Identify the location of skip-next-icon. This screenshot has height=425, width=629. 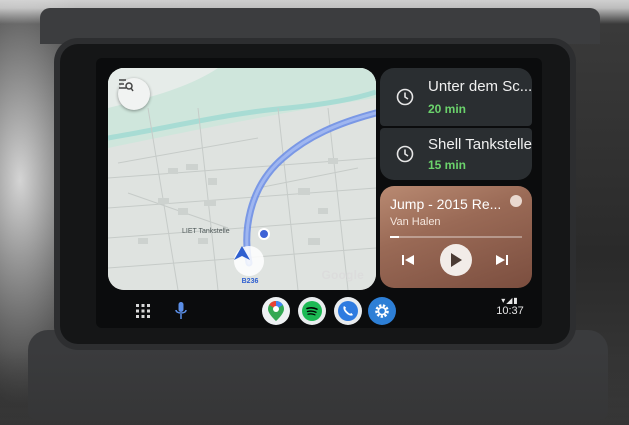
(502, 260).